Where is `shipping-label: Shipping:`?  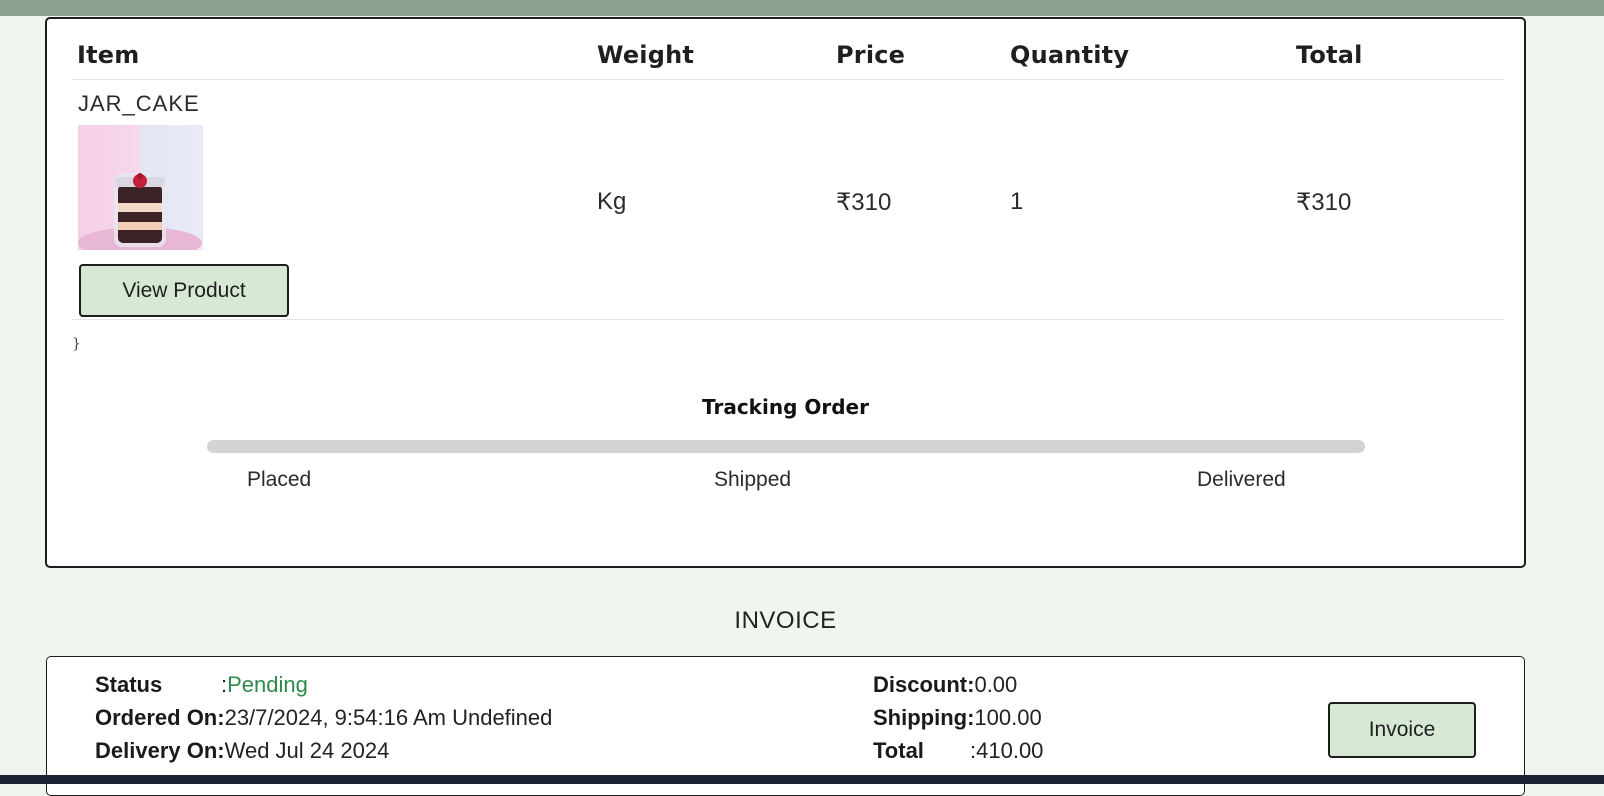 shipping-label: Shipping: is located at coordinates (924, 717).